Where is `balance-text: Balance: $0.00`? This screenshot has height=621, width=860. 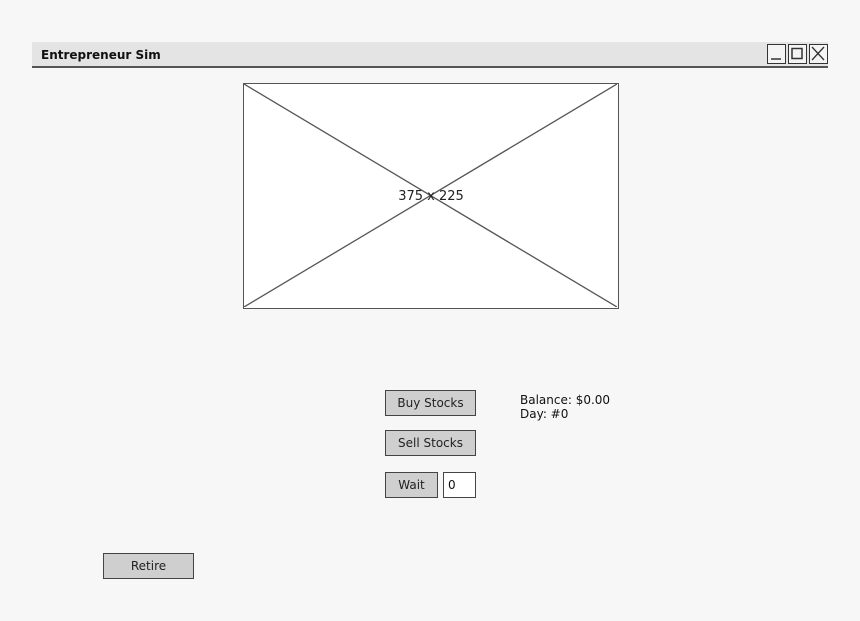 balance-text: Balance: $0.00 is located at coordinates (565, 400).